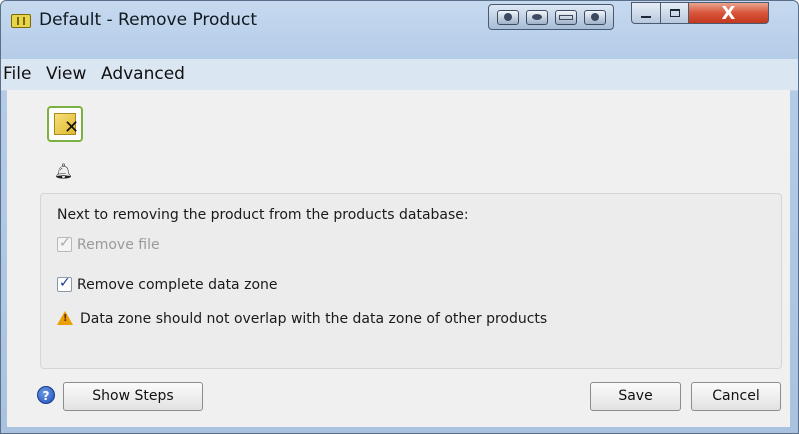 The image size is (799, 434). Describe the element at coordinates (399, 75) in the screenshot. I see `menu-bar: File View Advanced` at that location.